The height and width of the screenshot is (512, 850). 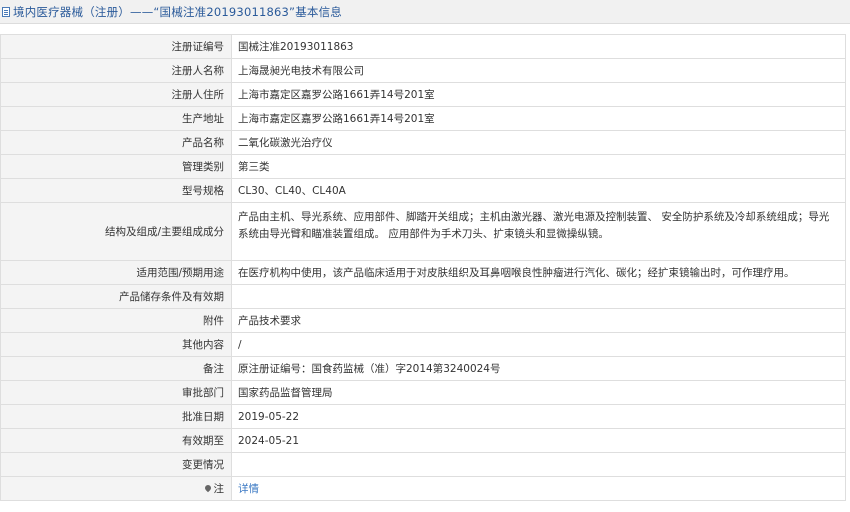 What do you see at coordinates (116, 142) in the screenshot?
I see `row-label: 产品名称` at bounding box center [116, 142].